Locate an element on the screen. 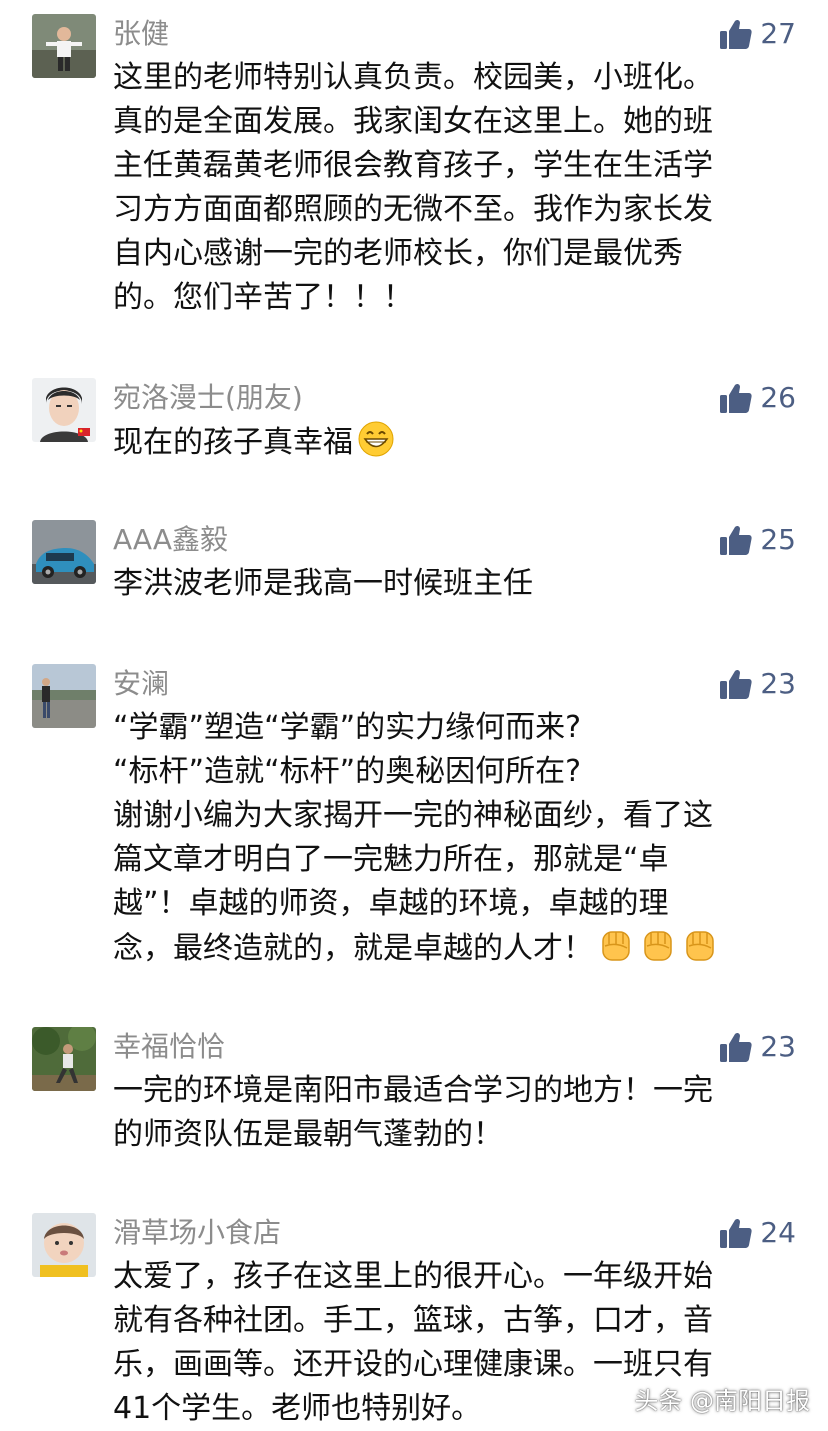  comment-text: 李洪波老师是我高一时候班主任 is located at coordinates (453, 584).